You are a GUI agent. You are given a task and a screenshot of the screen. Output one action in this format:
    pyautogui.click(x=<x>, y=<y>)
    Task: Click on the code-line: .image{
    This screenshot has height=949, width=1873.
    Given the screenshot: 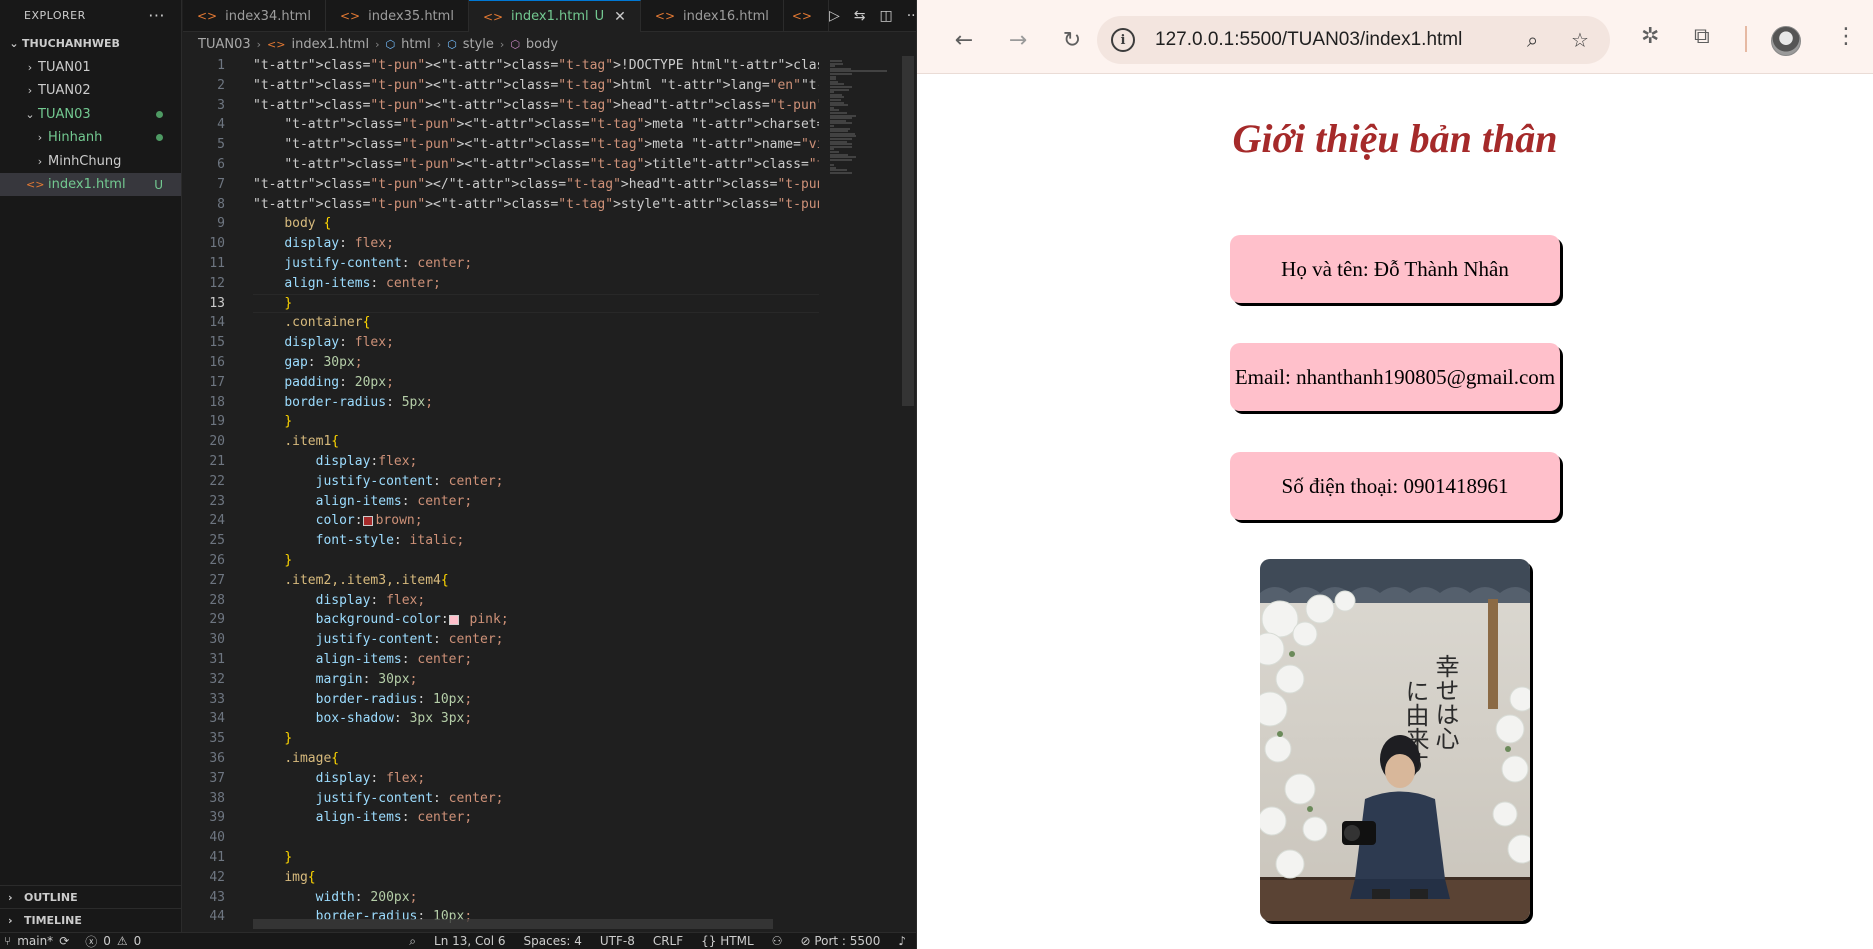 What is the action you would take?
    pyautogui.click(x=296, y=759)
    